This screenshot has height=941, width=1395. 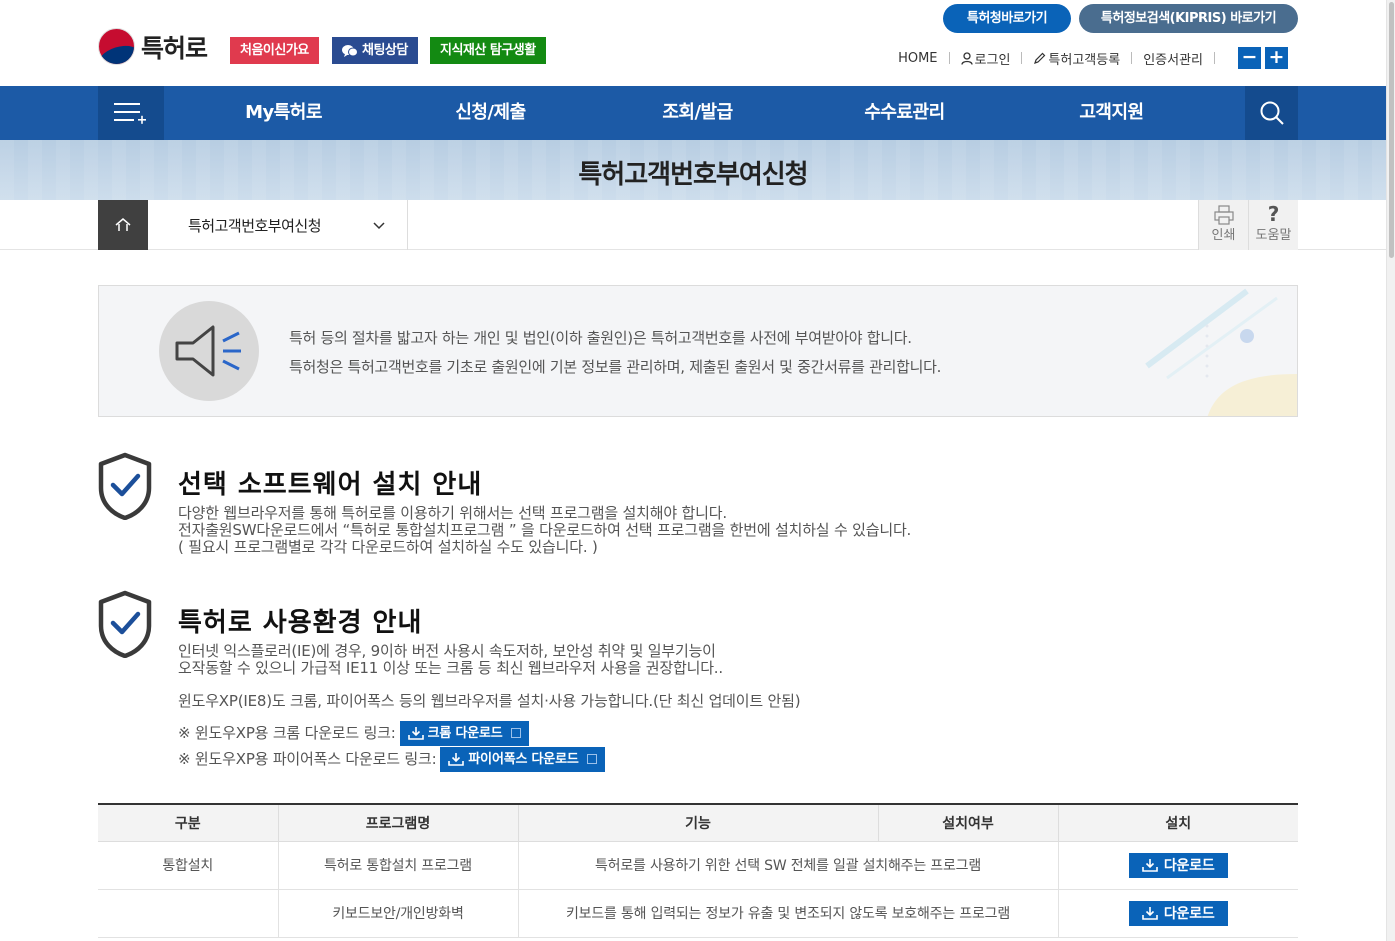 I want to click on all-menu-button, so click(x=131, y=113).